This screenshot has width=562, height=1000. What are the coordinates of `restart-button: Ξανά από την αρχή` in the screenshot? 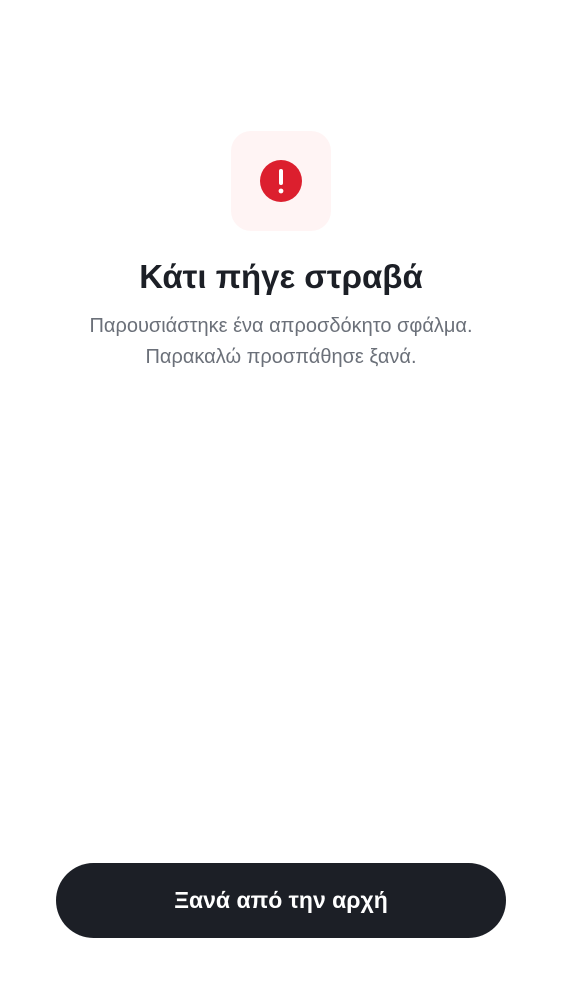 It's located at (281, 900).